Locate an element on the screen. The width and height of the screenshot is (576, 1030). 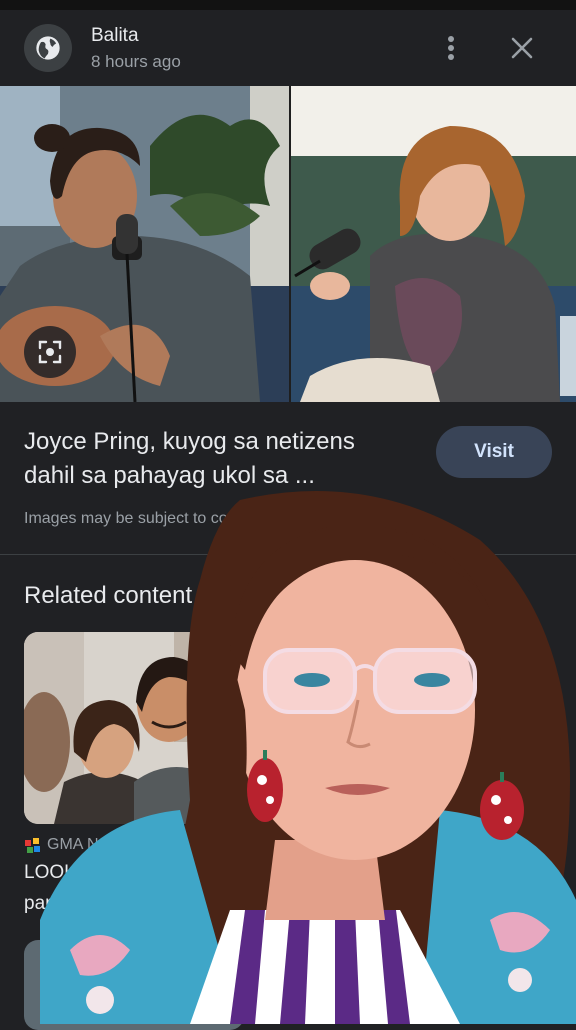
close-icon is located at coordinates (522, 48).